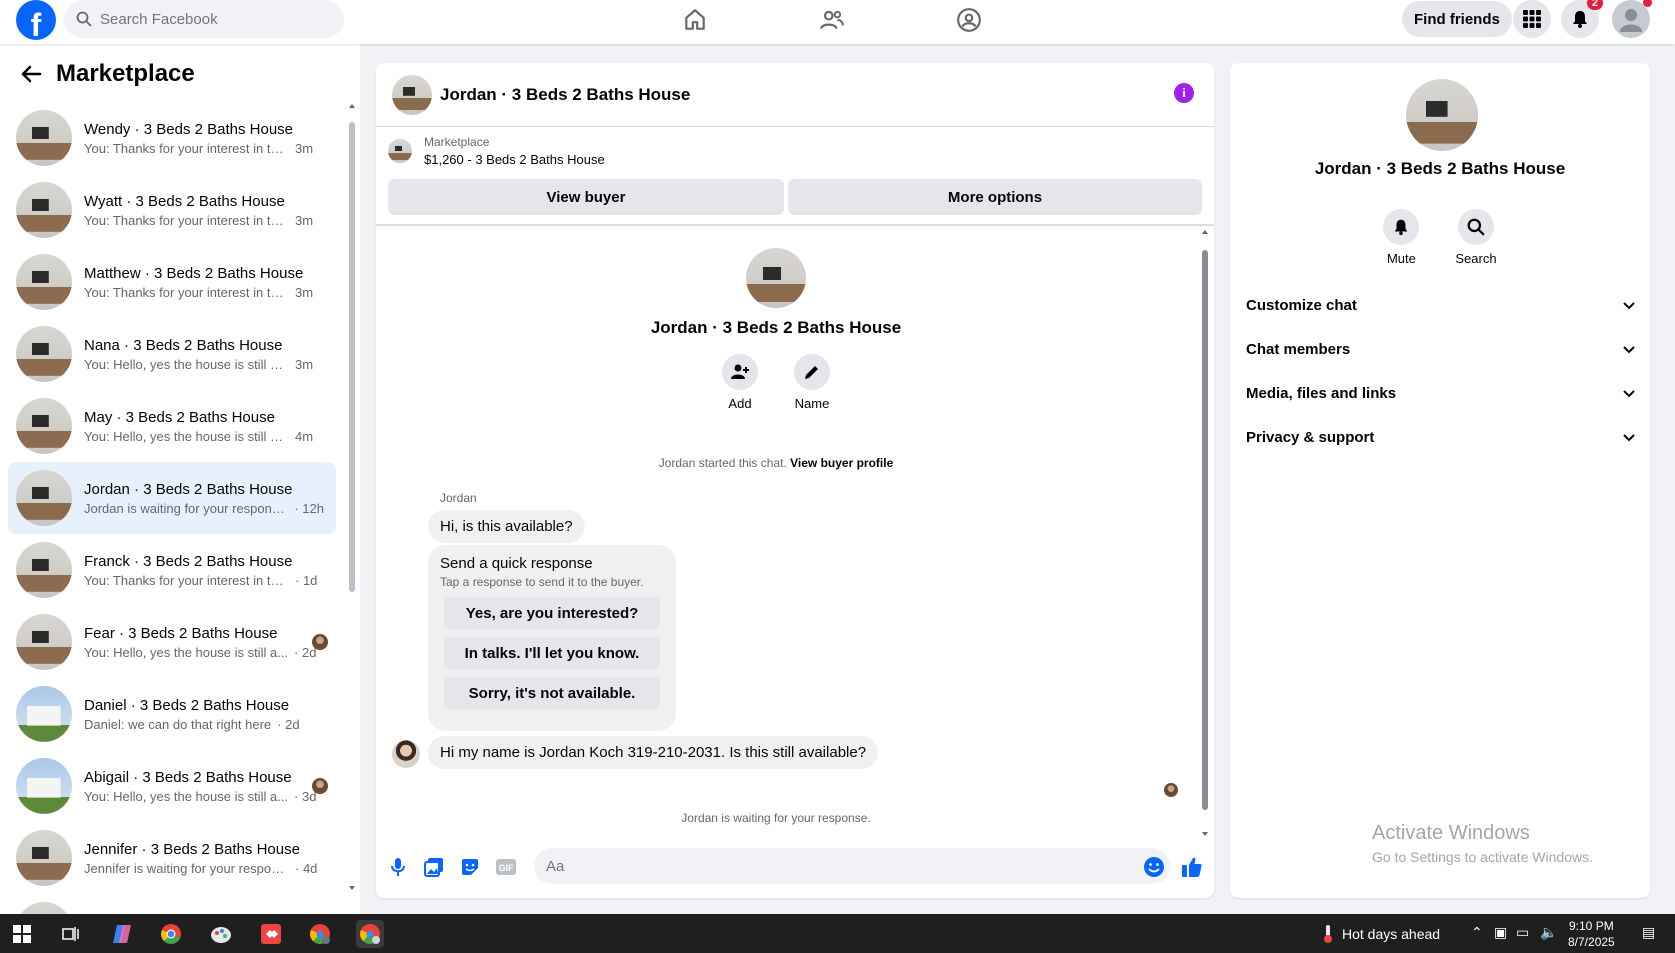  Describe the element at coordinates (542, 582) in the screenshot. I see `quick-response-subtitle: Tap a response to send it to the buyer.` at that location.